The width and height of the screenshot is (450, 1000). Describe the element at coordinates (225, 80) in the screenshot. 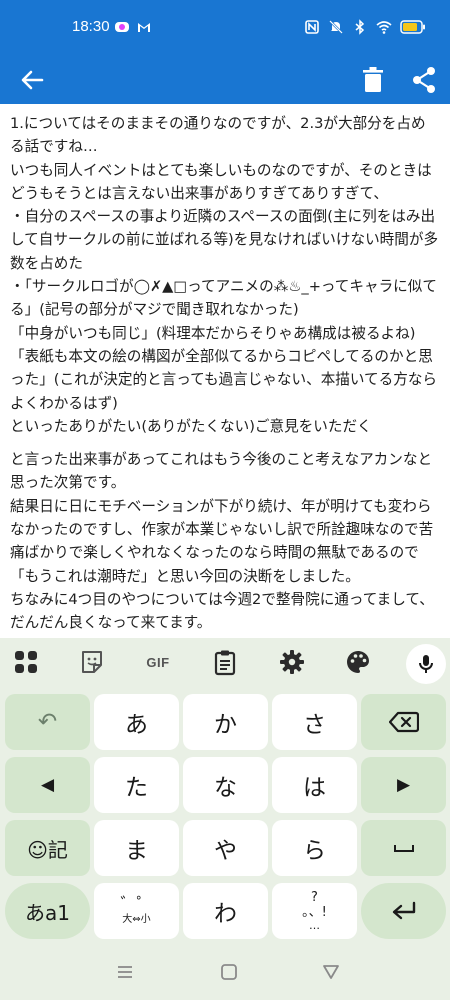

I see `app-bar` at that location.